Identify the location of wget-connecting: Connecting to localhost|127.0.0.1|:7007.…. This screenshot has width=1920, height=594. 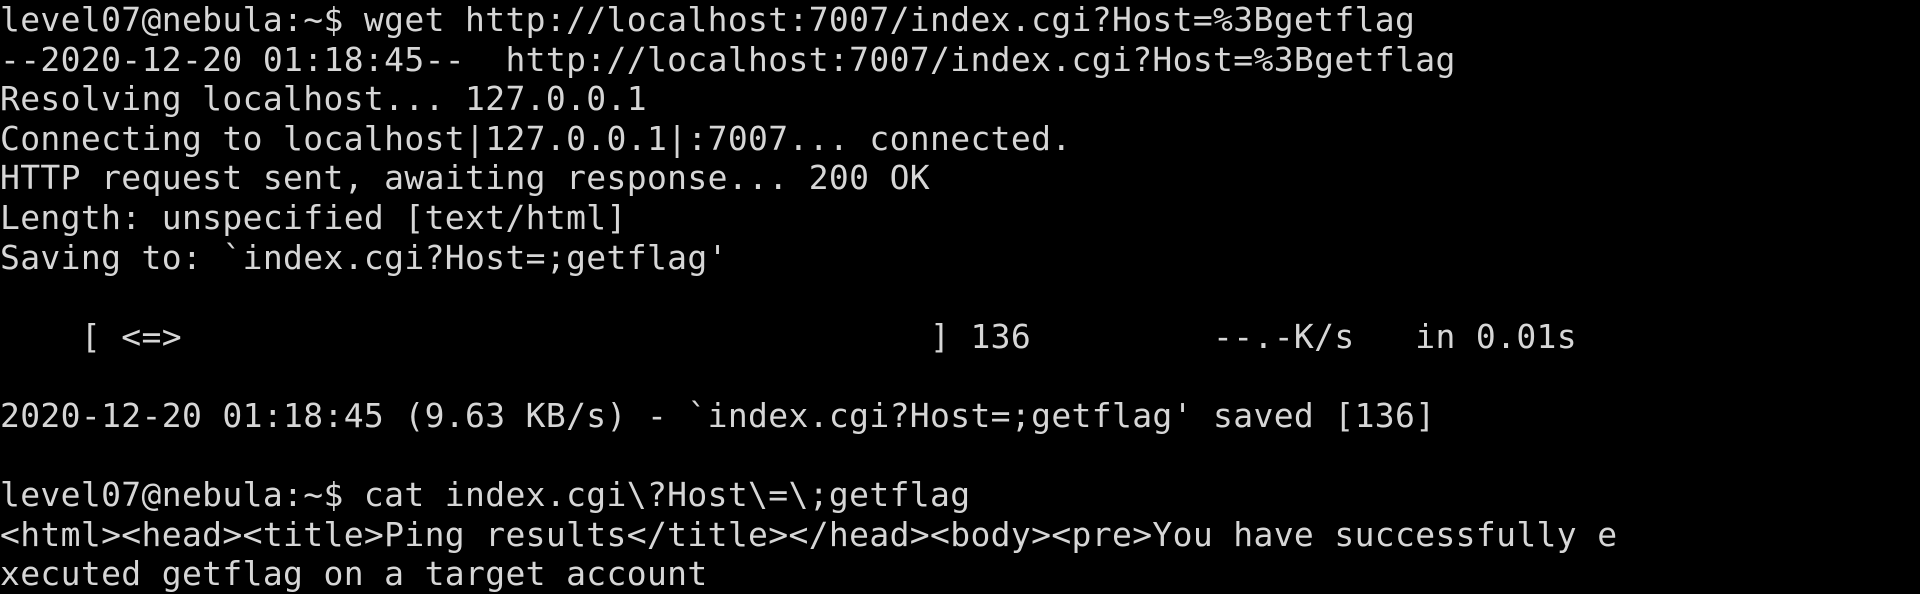
(536, 138).